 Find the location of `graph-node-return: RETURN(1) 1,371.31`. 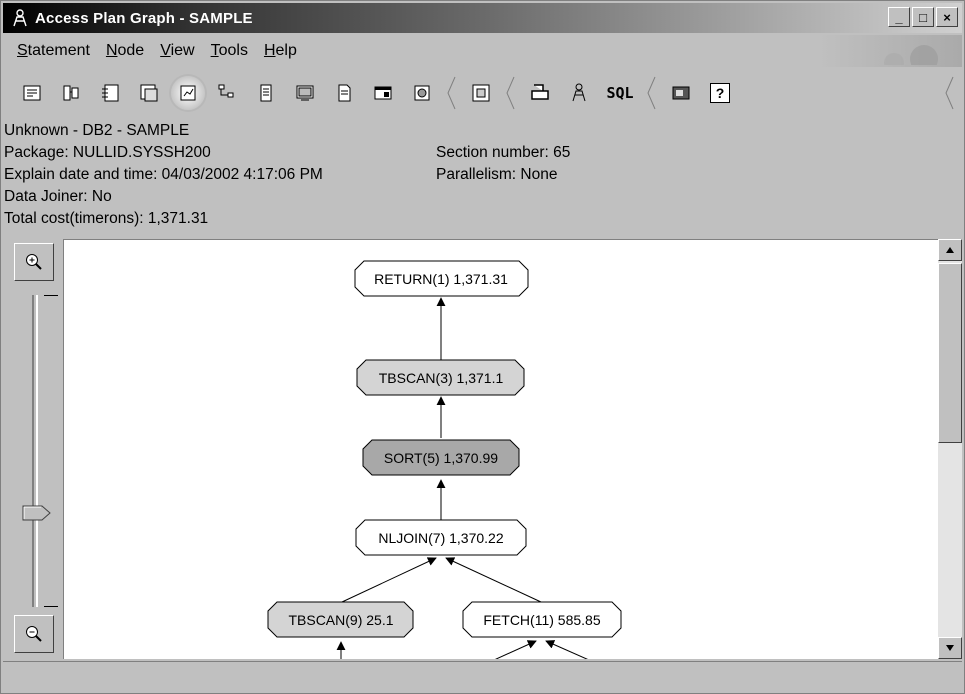

graph-node-return: RETURN(1) 1,371.31 is located at coordinates (441, 278).